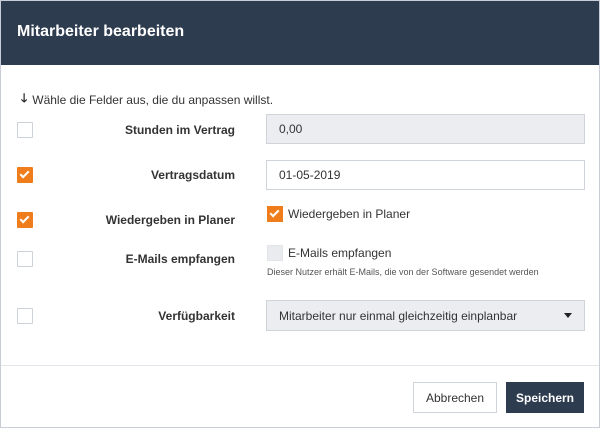 The width and height of the screenshot is (600, 428). What do you see at coordinates (180, 259) in the screenshot?
I see `receive-emails-label: E-Mails empfangen` at bounding box center [180, 259].